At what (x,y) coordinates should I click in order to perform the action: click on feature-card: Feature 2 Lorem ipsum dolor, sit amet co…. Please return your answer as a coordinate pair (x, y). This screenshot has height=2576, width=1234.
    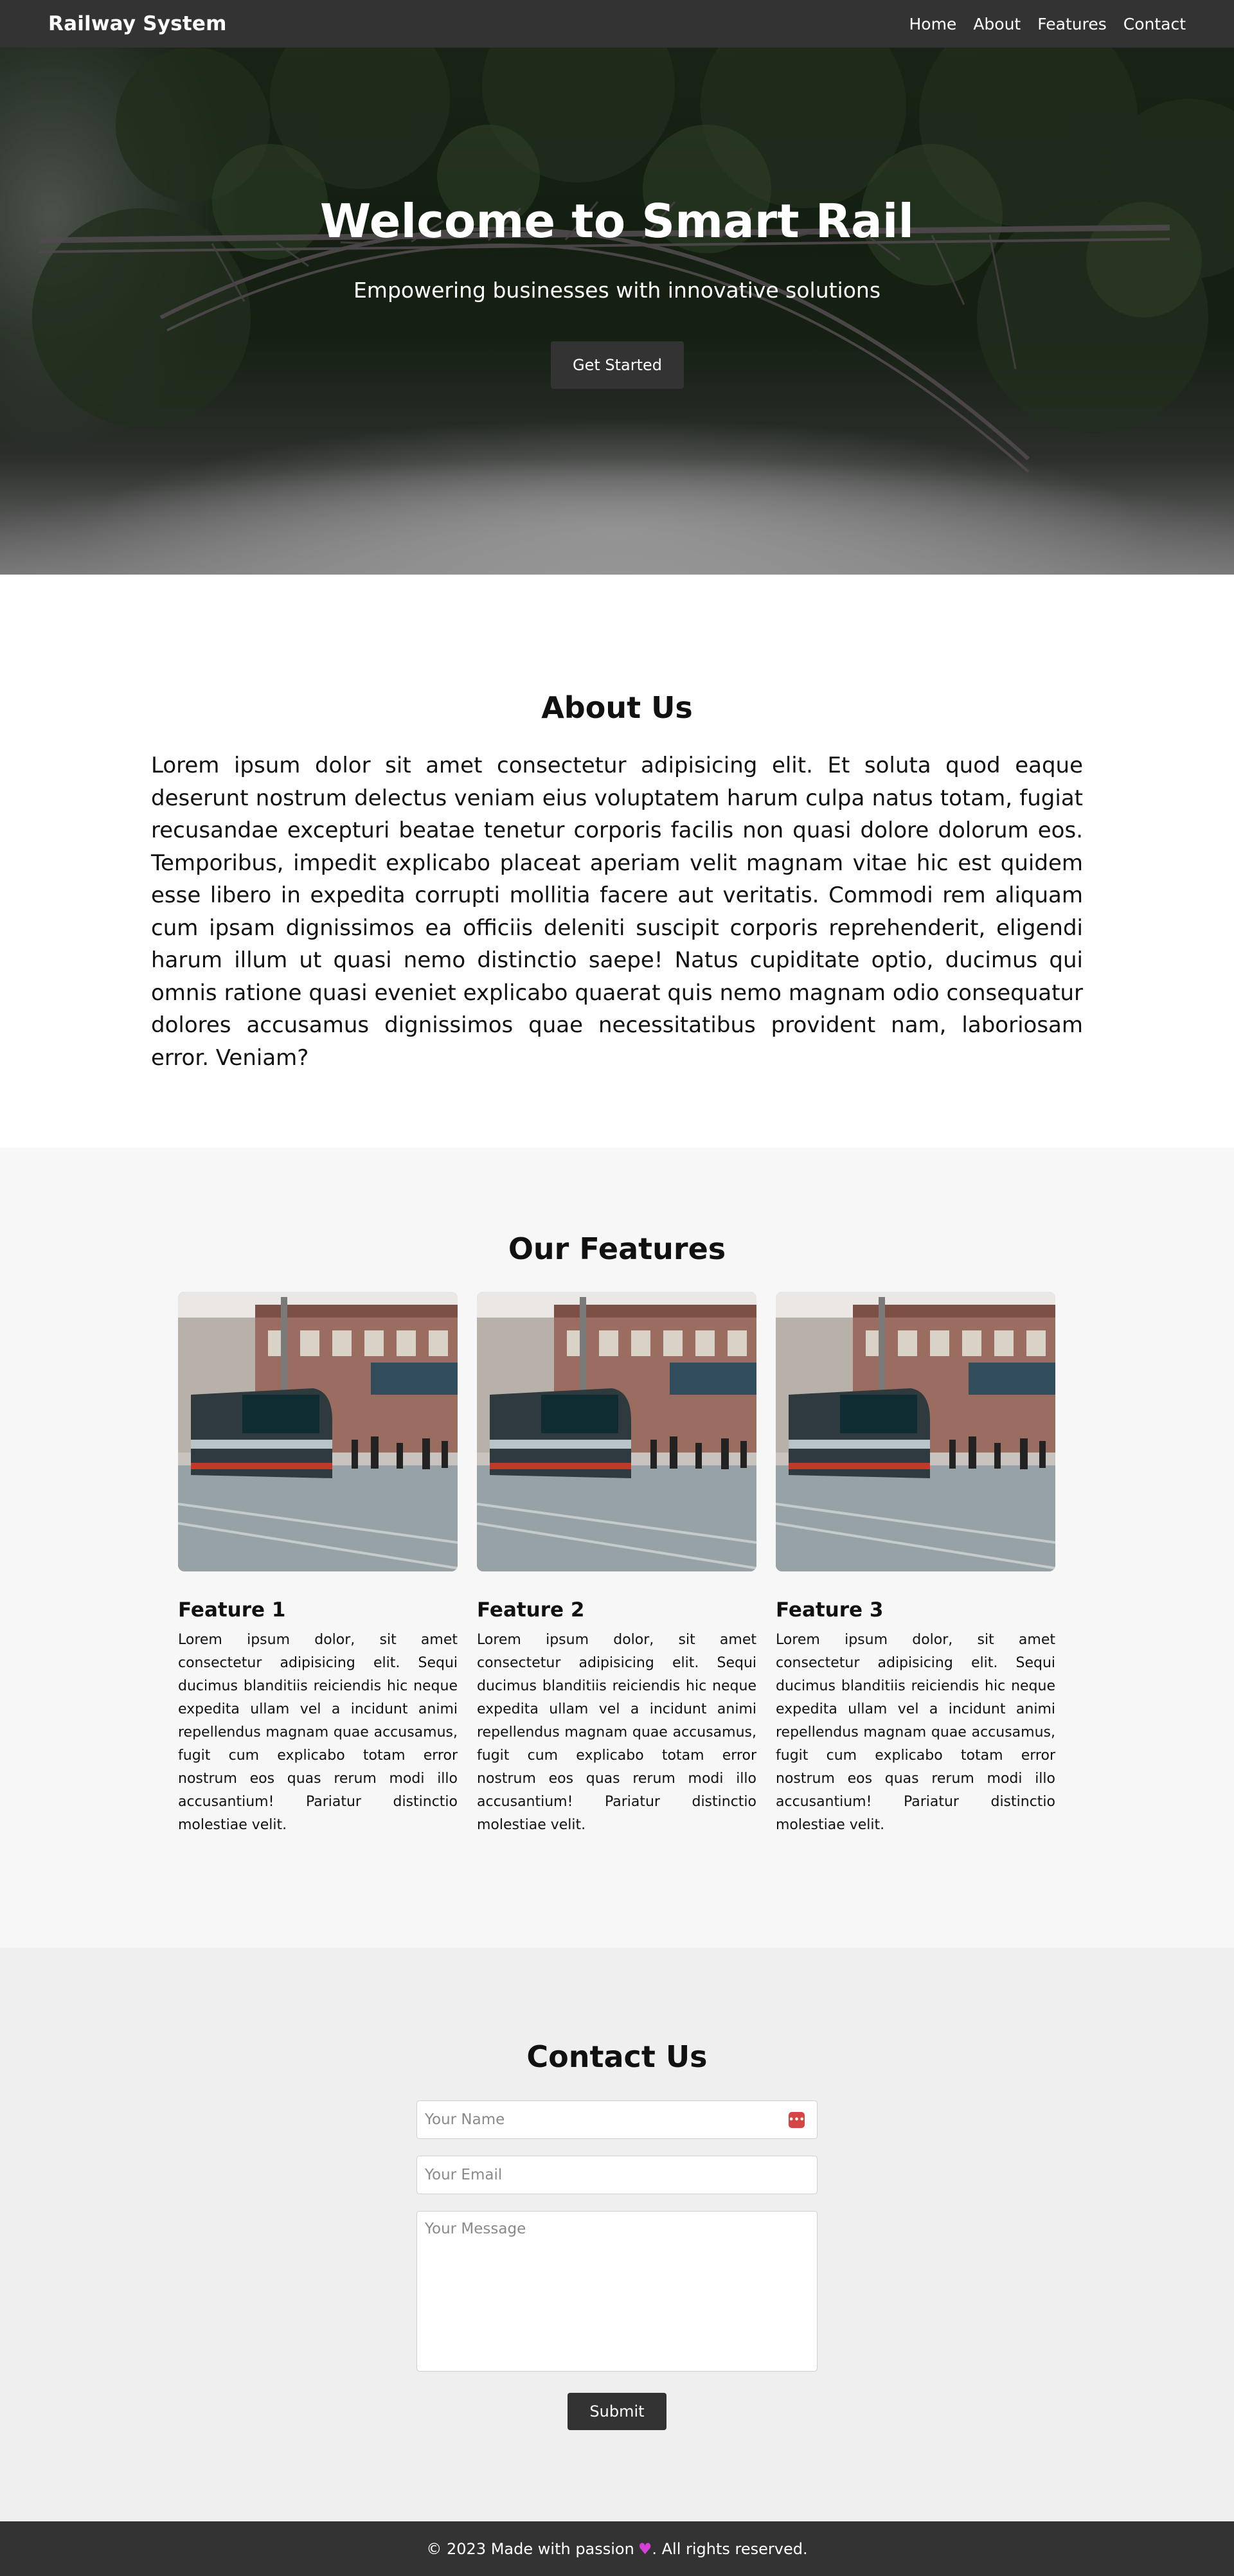
    Looking at the image, I should click on (616, 1562).